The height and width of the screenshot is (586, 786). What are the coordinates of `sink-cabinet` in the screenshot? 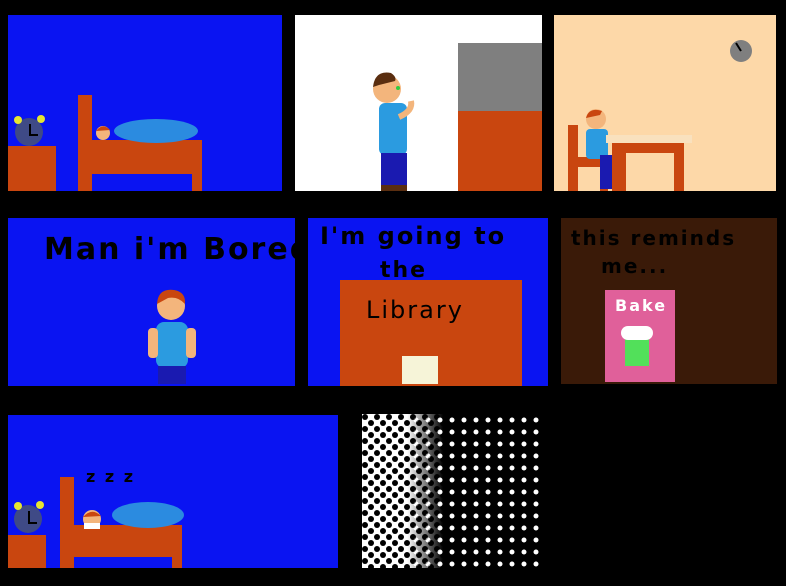 It's located at (500, 151).